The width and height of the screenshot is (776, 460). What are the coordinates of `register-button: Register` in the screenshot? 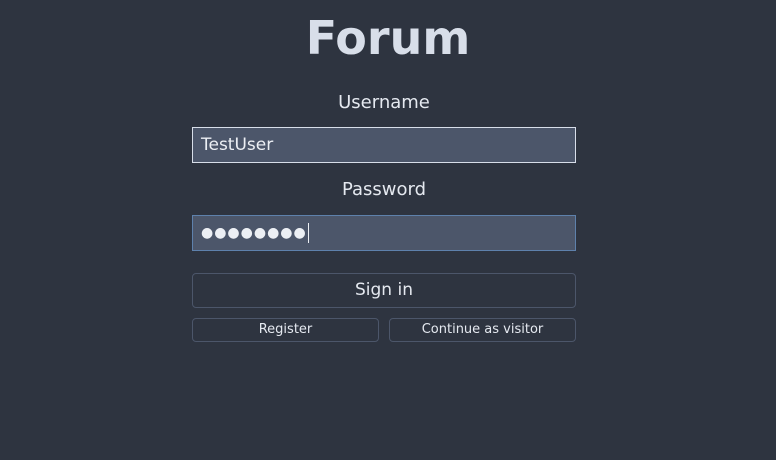 It's located at (285, 330).